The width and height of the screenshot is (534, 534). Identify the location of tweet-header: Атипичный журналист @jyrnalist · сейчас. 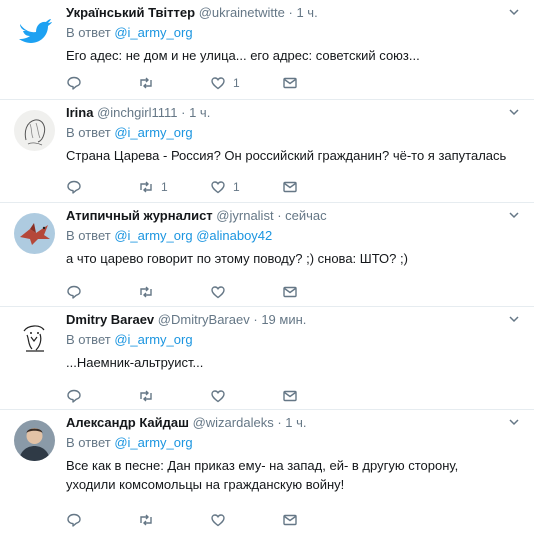
(196, 215).